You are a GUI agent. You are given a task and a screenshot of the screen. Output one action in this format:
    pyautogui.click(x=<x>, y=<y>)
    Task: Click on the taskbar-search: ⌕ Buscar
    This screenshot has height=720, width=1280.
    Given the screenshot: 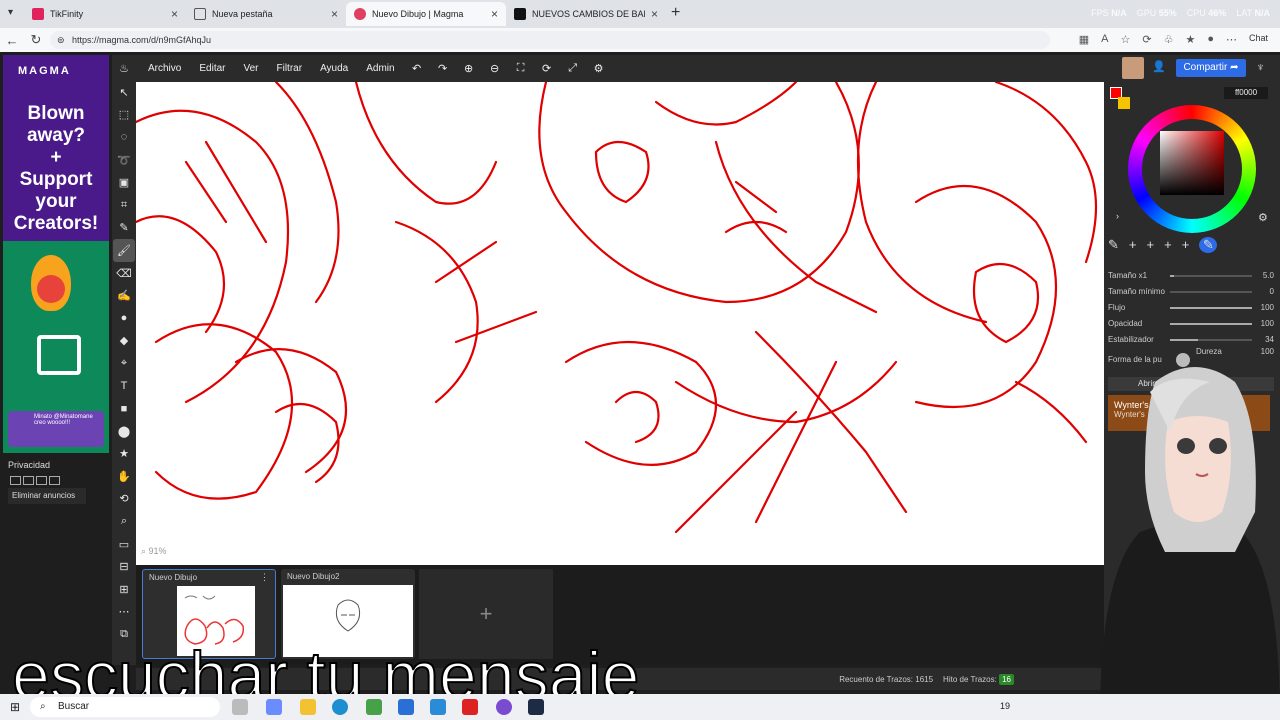 What is the action you would take?
    pyautogui.click(x=125, y=707)
    